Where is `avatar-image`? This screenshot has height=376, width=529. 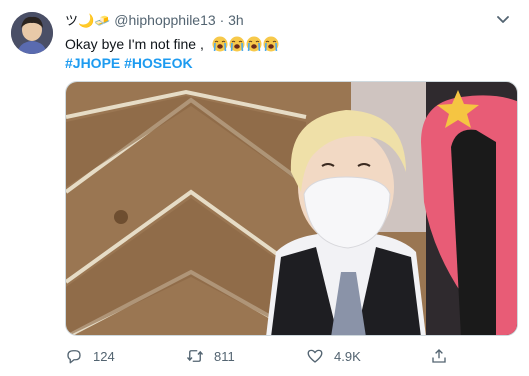
avatar-image is located at coordinates (32, 33).